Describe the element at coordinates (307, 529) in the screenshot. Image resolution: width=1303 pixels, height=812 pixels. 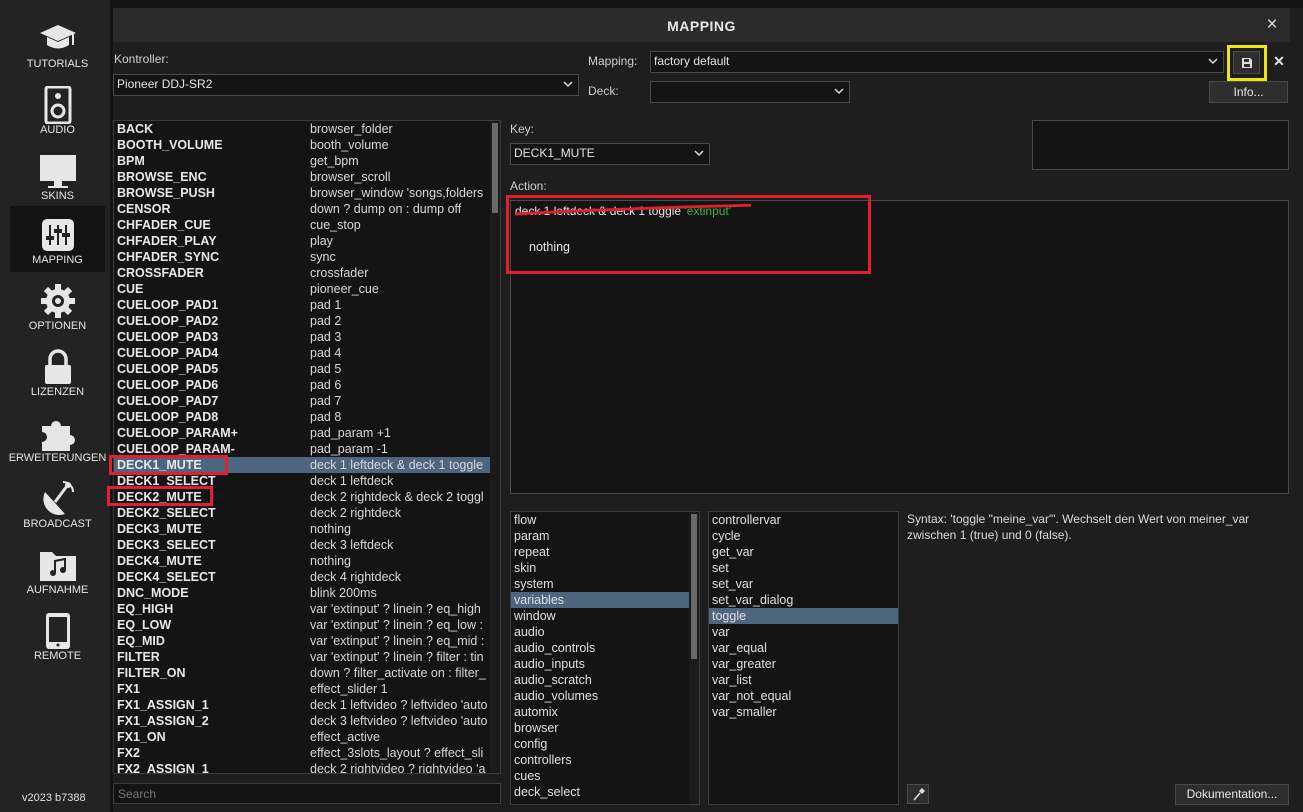
I see `key-list-row: DECK3_MUTE nothing` at that location.